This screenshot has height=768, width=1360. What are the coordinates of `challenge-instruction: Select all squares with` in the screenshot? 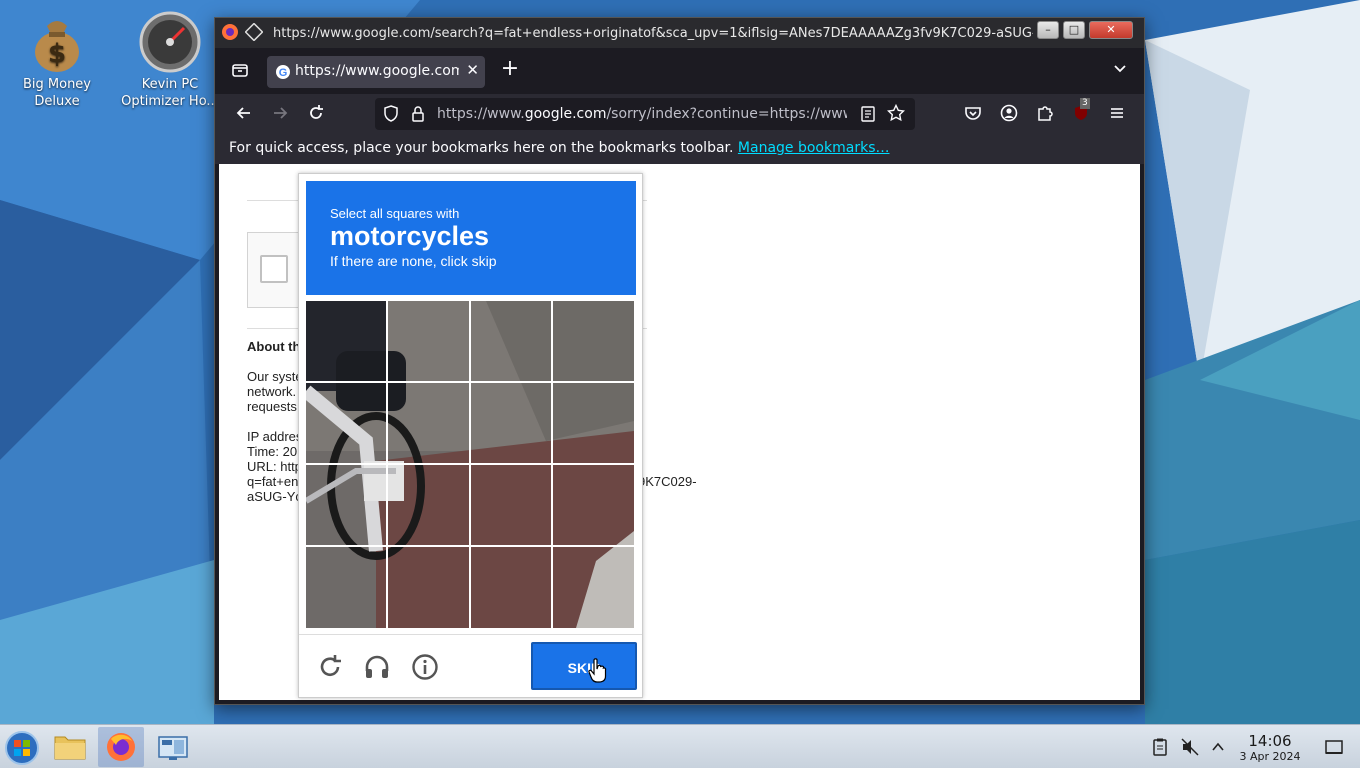 It's located at (395, 213).